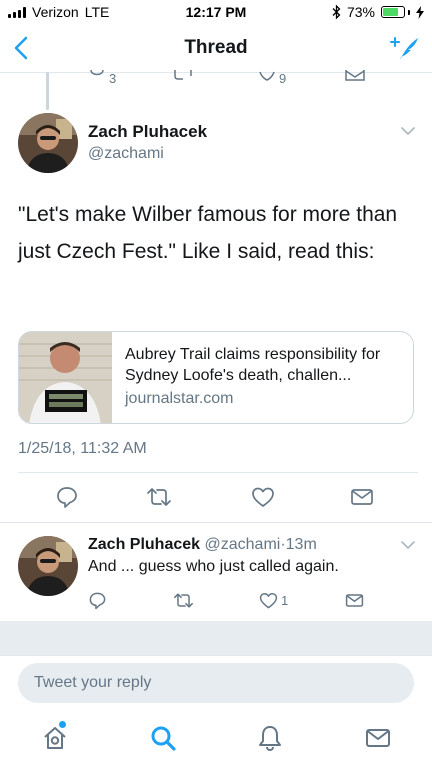 The width and height of the screenshot is (432, 768). What do you see at coordinates (404, 48) in the screenshot?
I see `compose-tweet-icon` at bounding box center [404, 48].